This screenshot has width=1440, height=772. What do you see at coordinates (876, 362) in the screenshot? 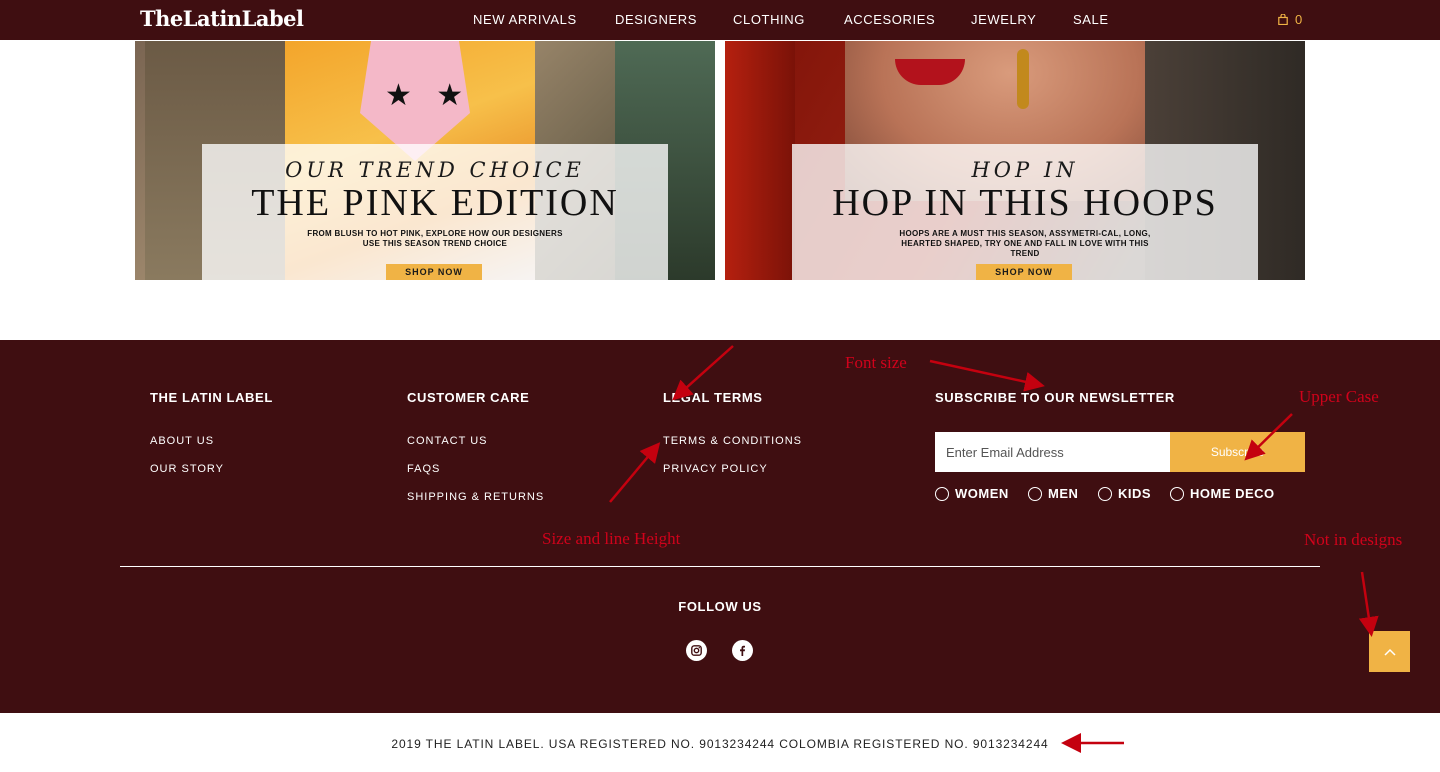
I see `annotation-font-size: Font size` at bounding box center [876, 362].